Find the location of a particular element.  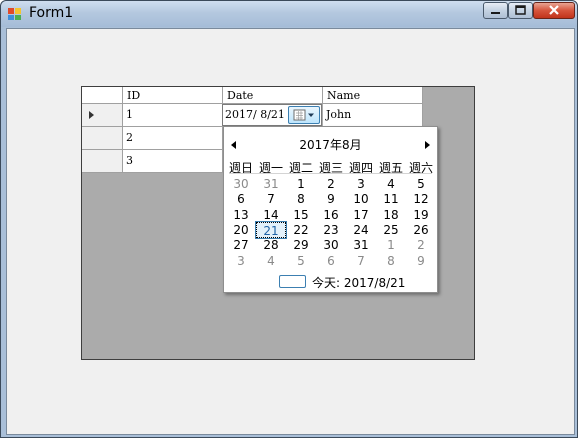

app-icon is located at coordinates (14, 14).